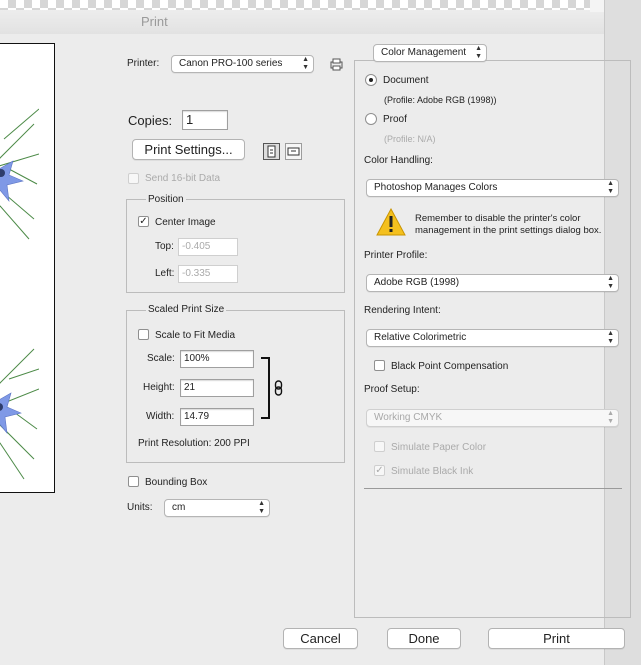 The image size is (641, 665). I want to click on rendering-intent-label: Rendering Intent:, so click(402, 310).